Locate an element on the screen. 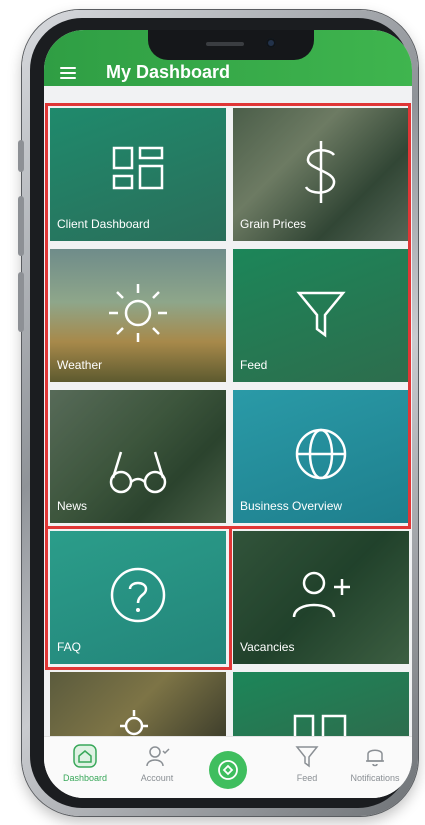 The height and width of the screenshot is (825, 425). tile-label: Vacancies is located at coordinates (267, 647).